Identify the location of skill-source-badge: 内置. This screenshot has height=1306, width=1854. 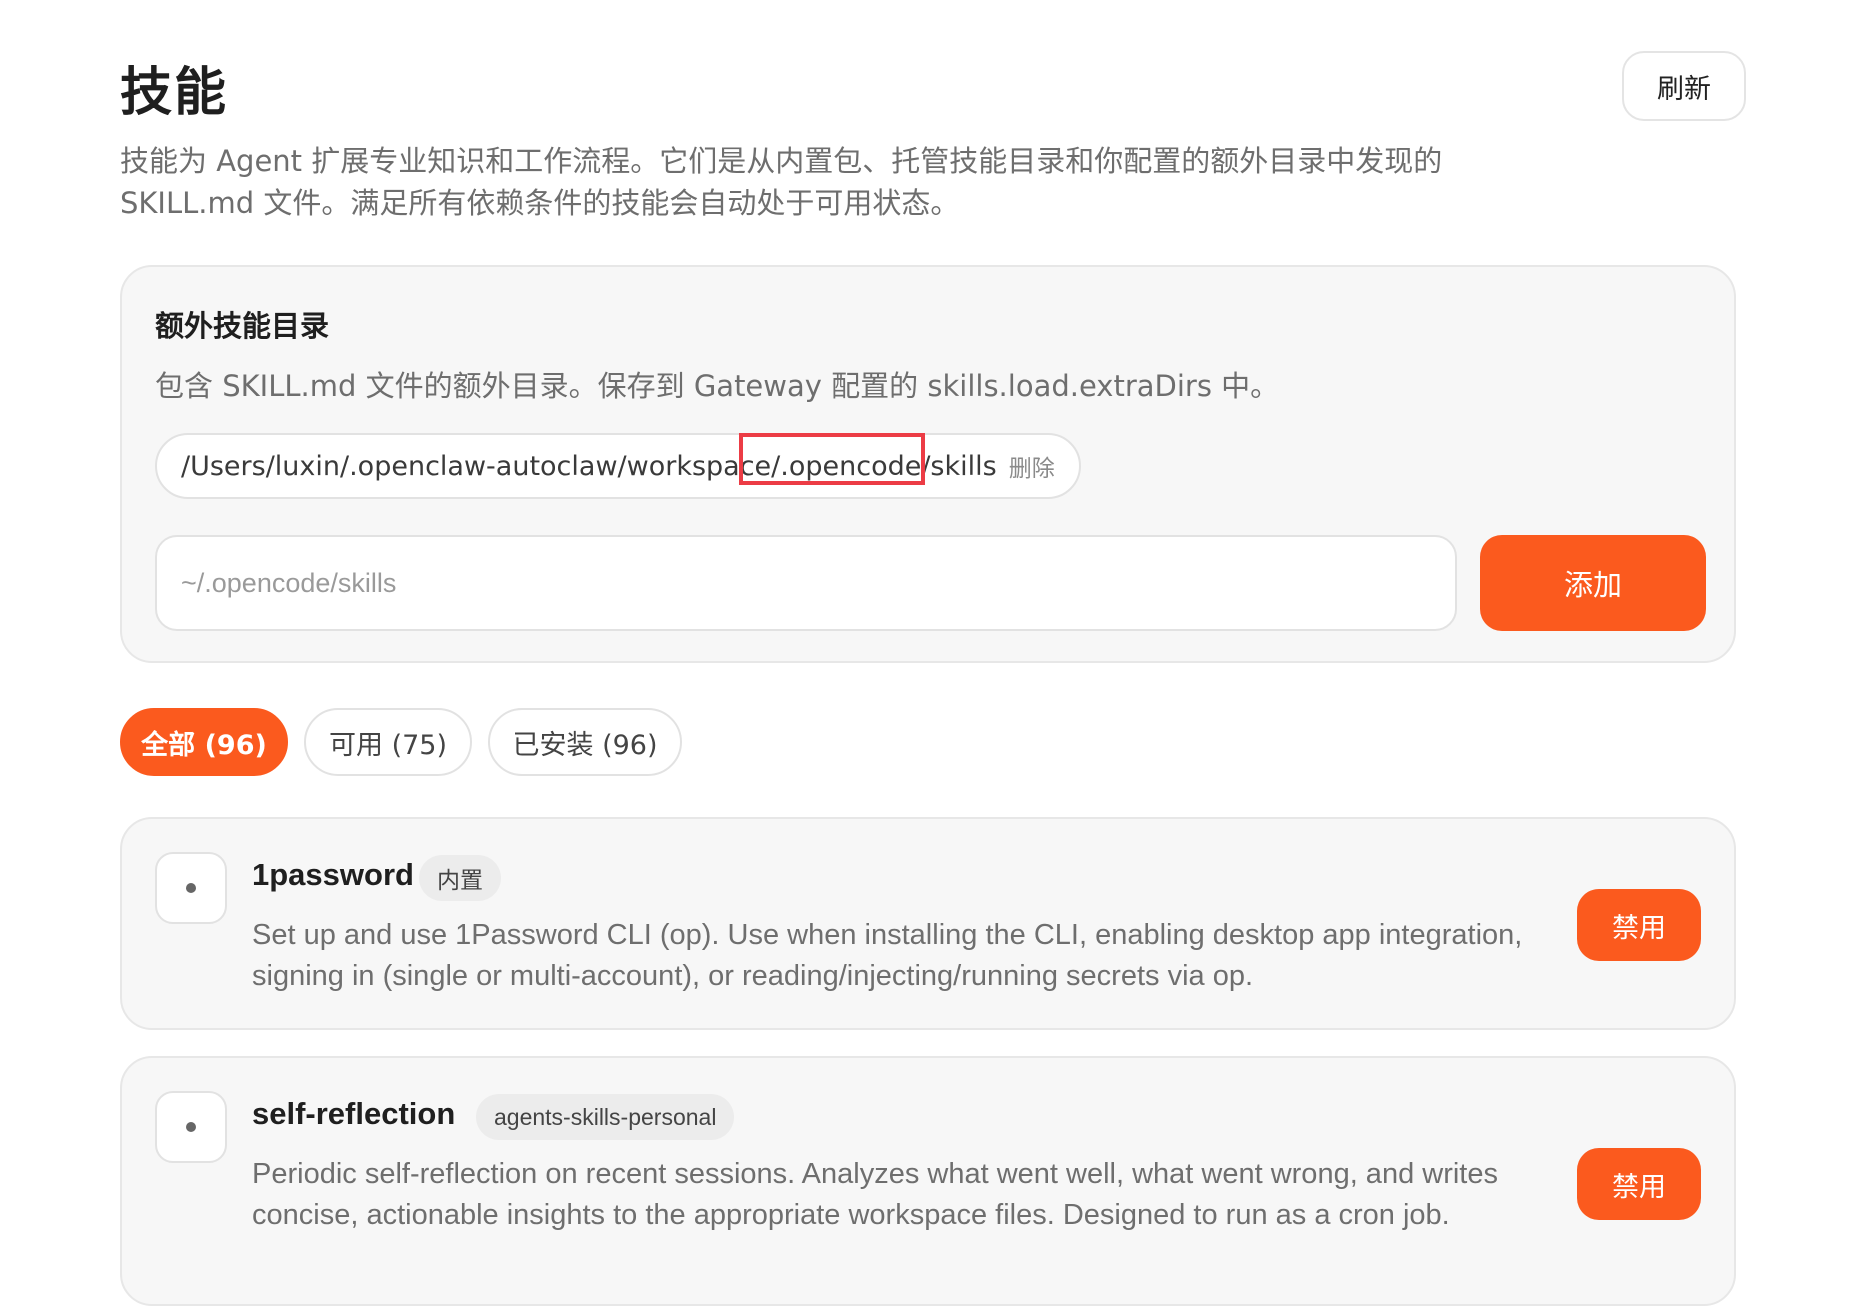
(460, 878).